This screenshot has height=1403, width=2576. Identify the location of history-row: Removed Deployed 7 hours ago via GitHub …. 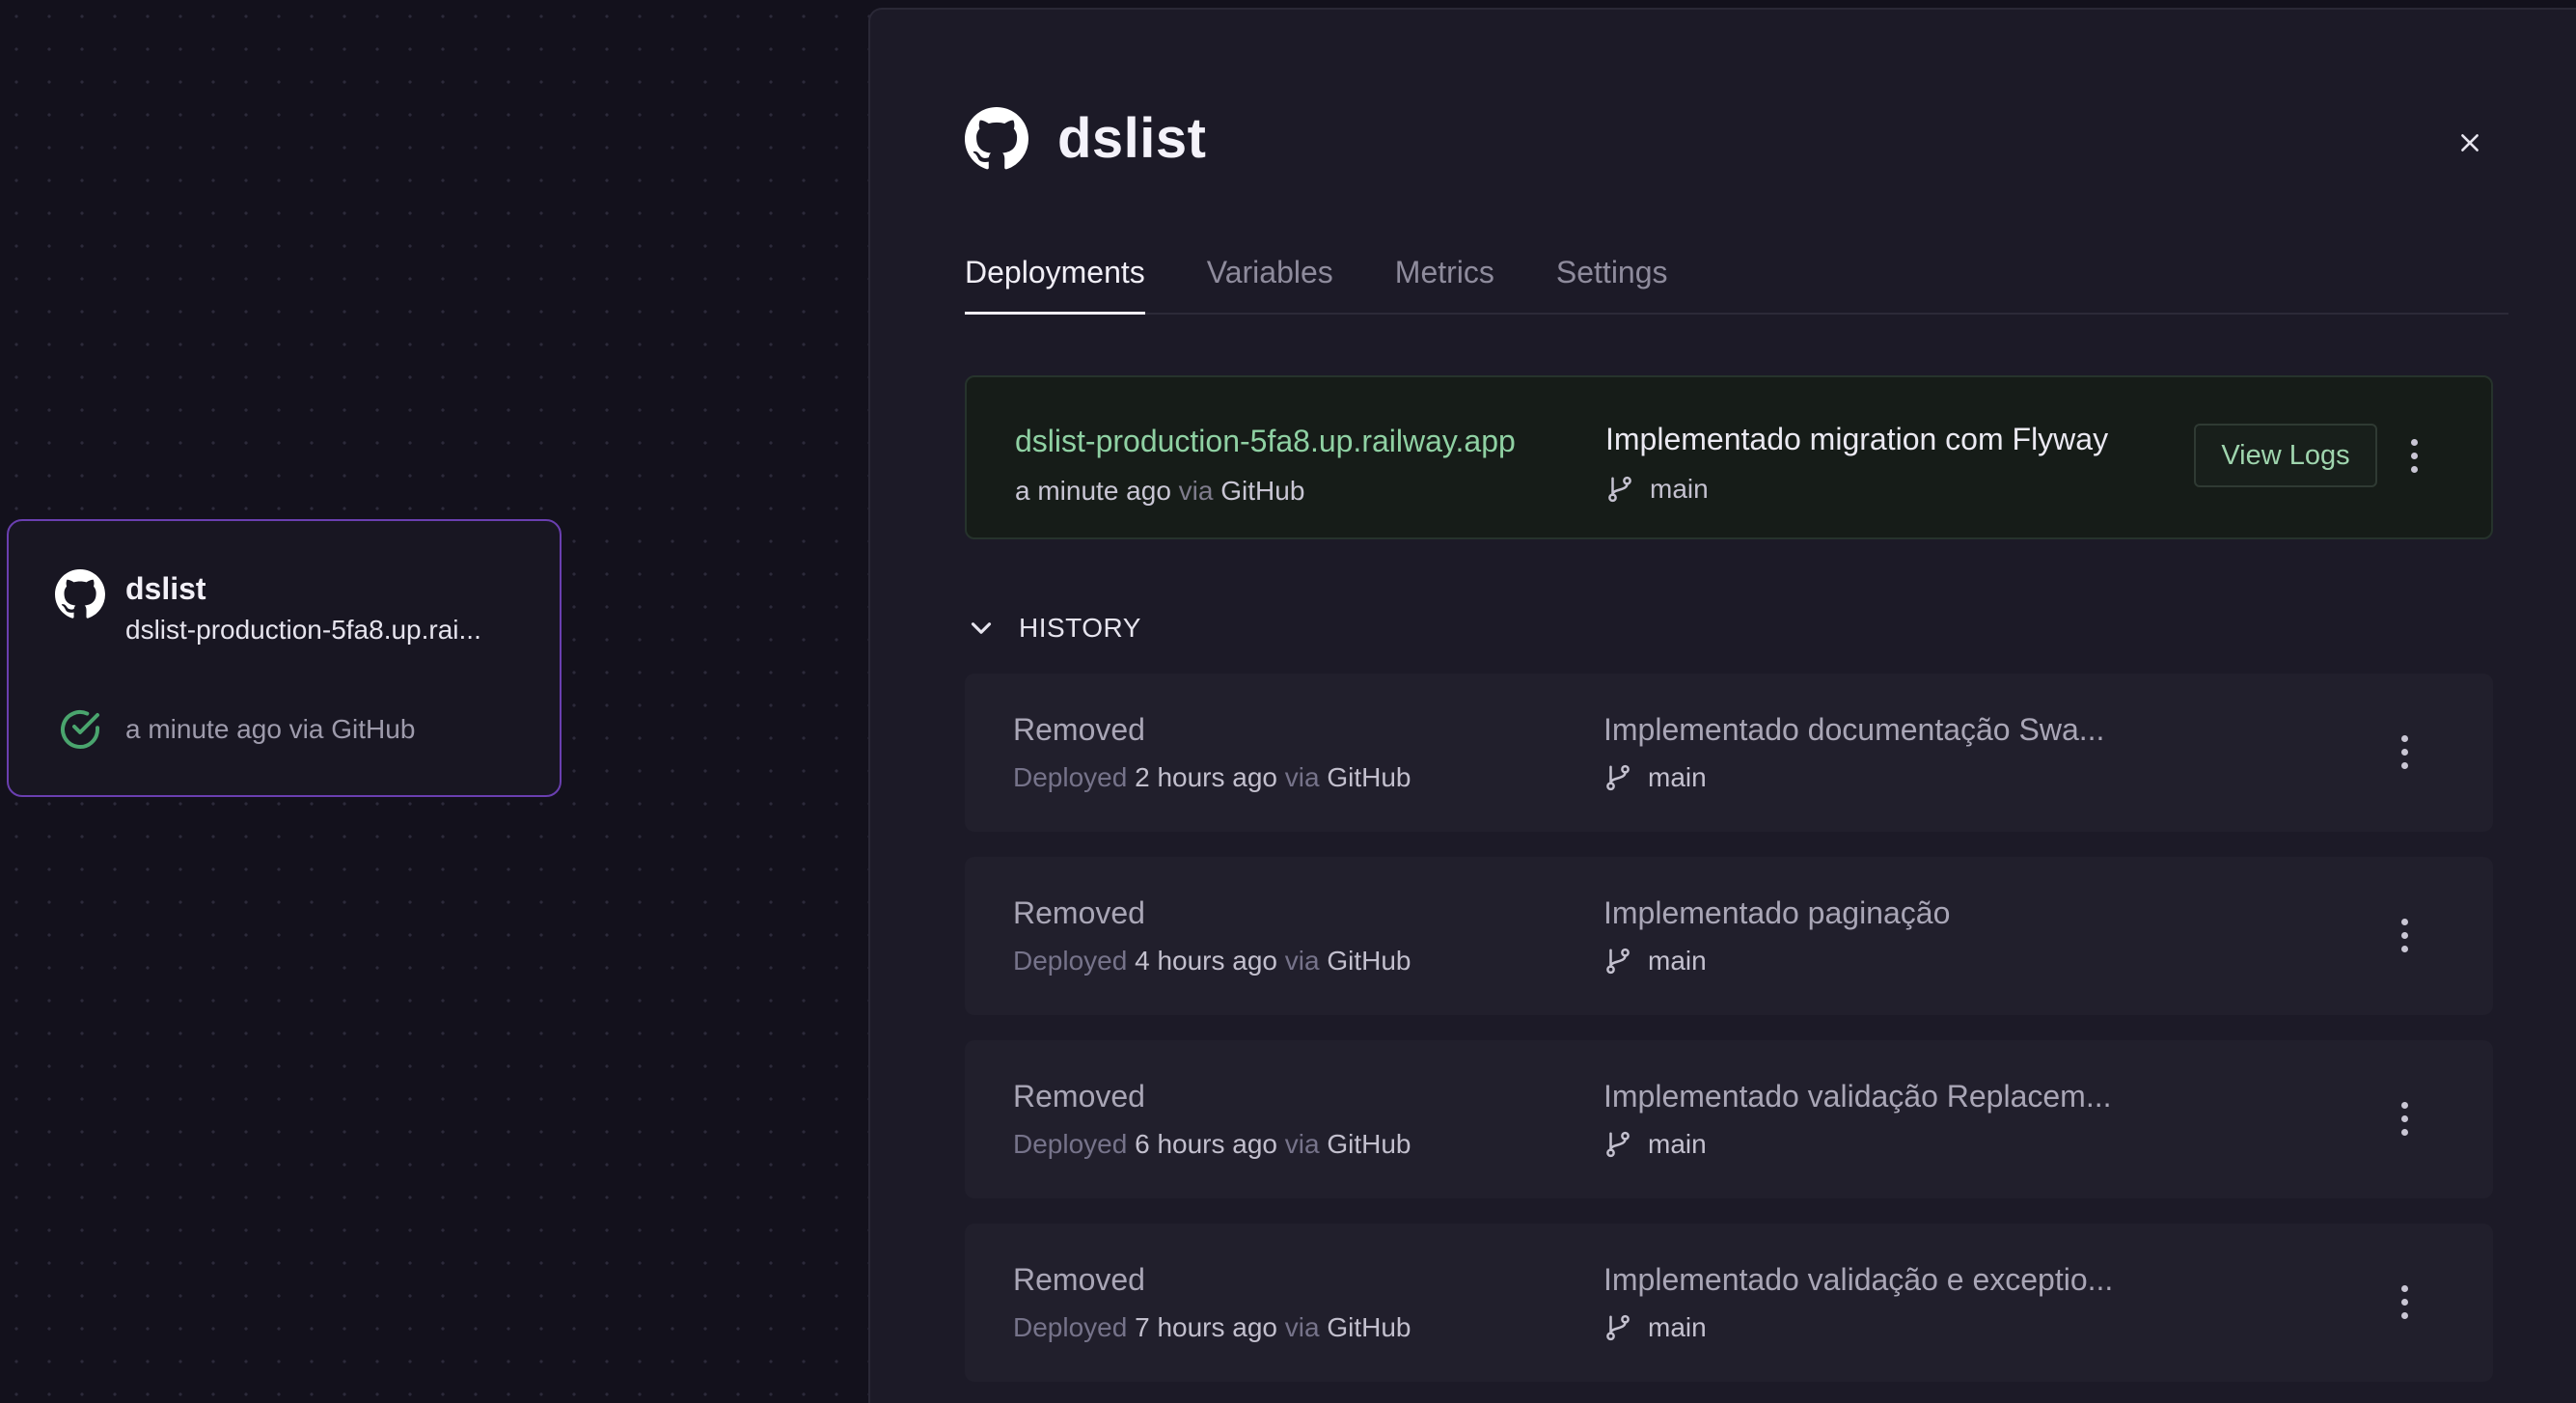
(1729, 1303).